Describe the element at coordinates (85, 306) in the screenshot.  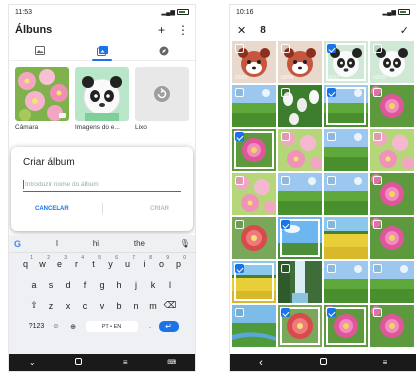
I see `key-c: c` at that location.